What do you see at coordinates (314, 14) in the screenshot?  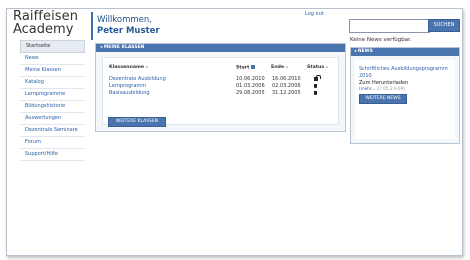 I see `logout-link: Log out` at bounding box center [314, 14].